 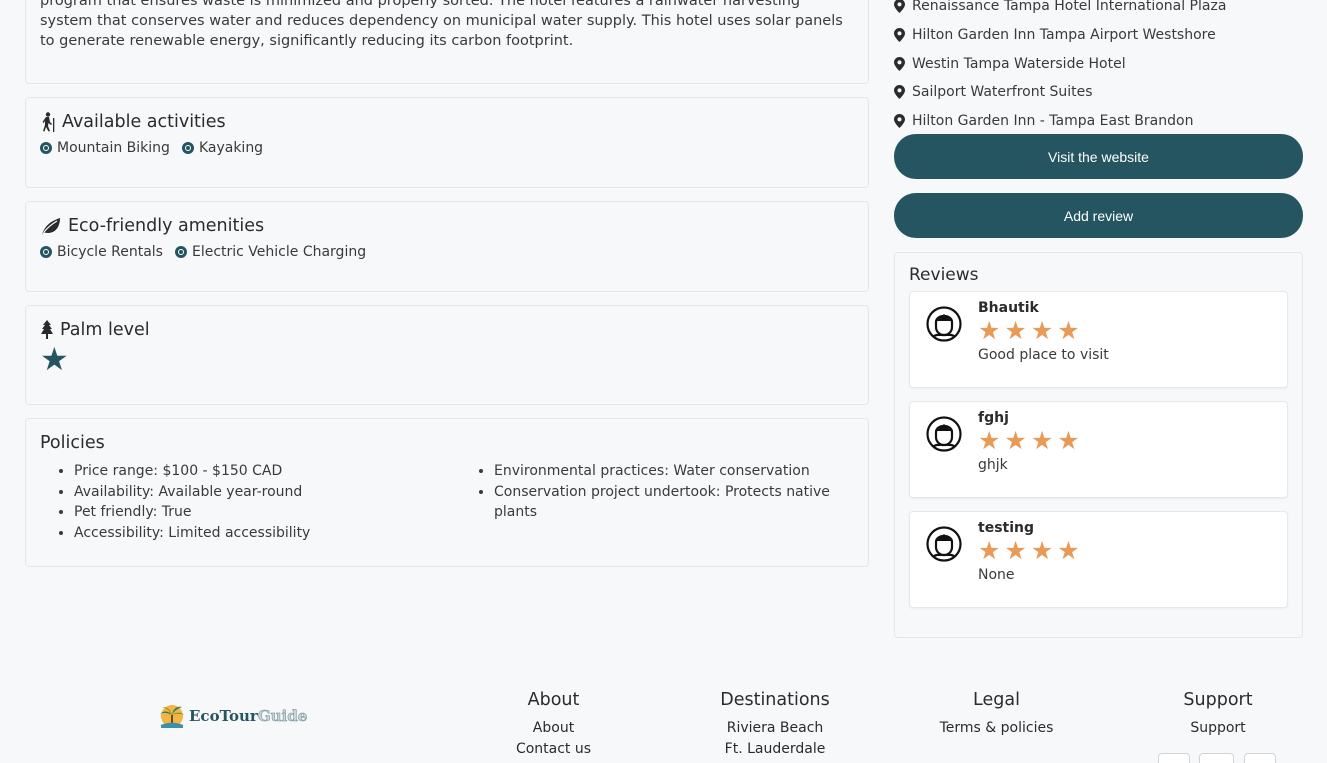 I want to click on review-body: Bhautik ★ ★ ★ ★ Good place to visit, so click(x=1043, y=336).